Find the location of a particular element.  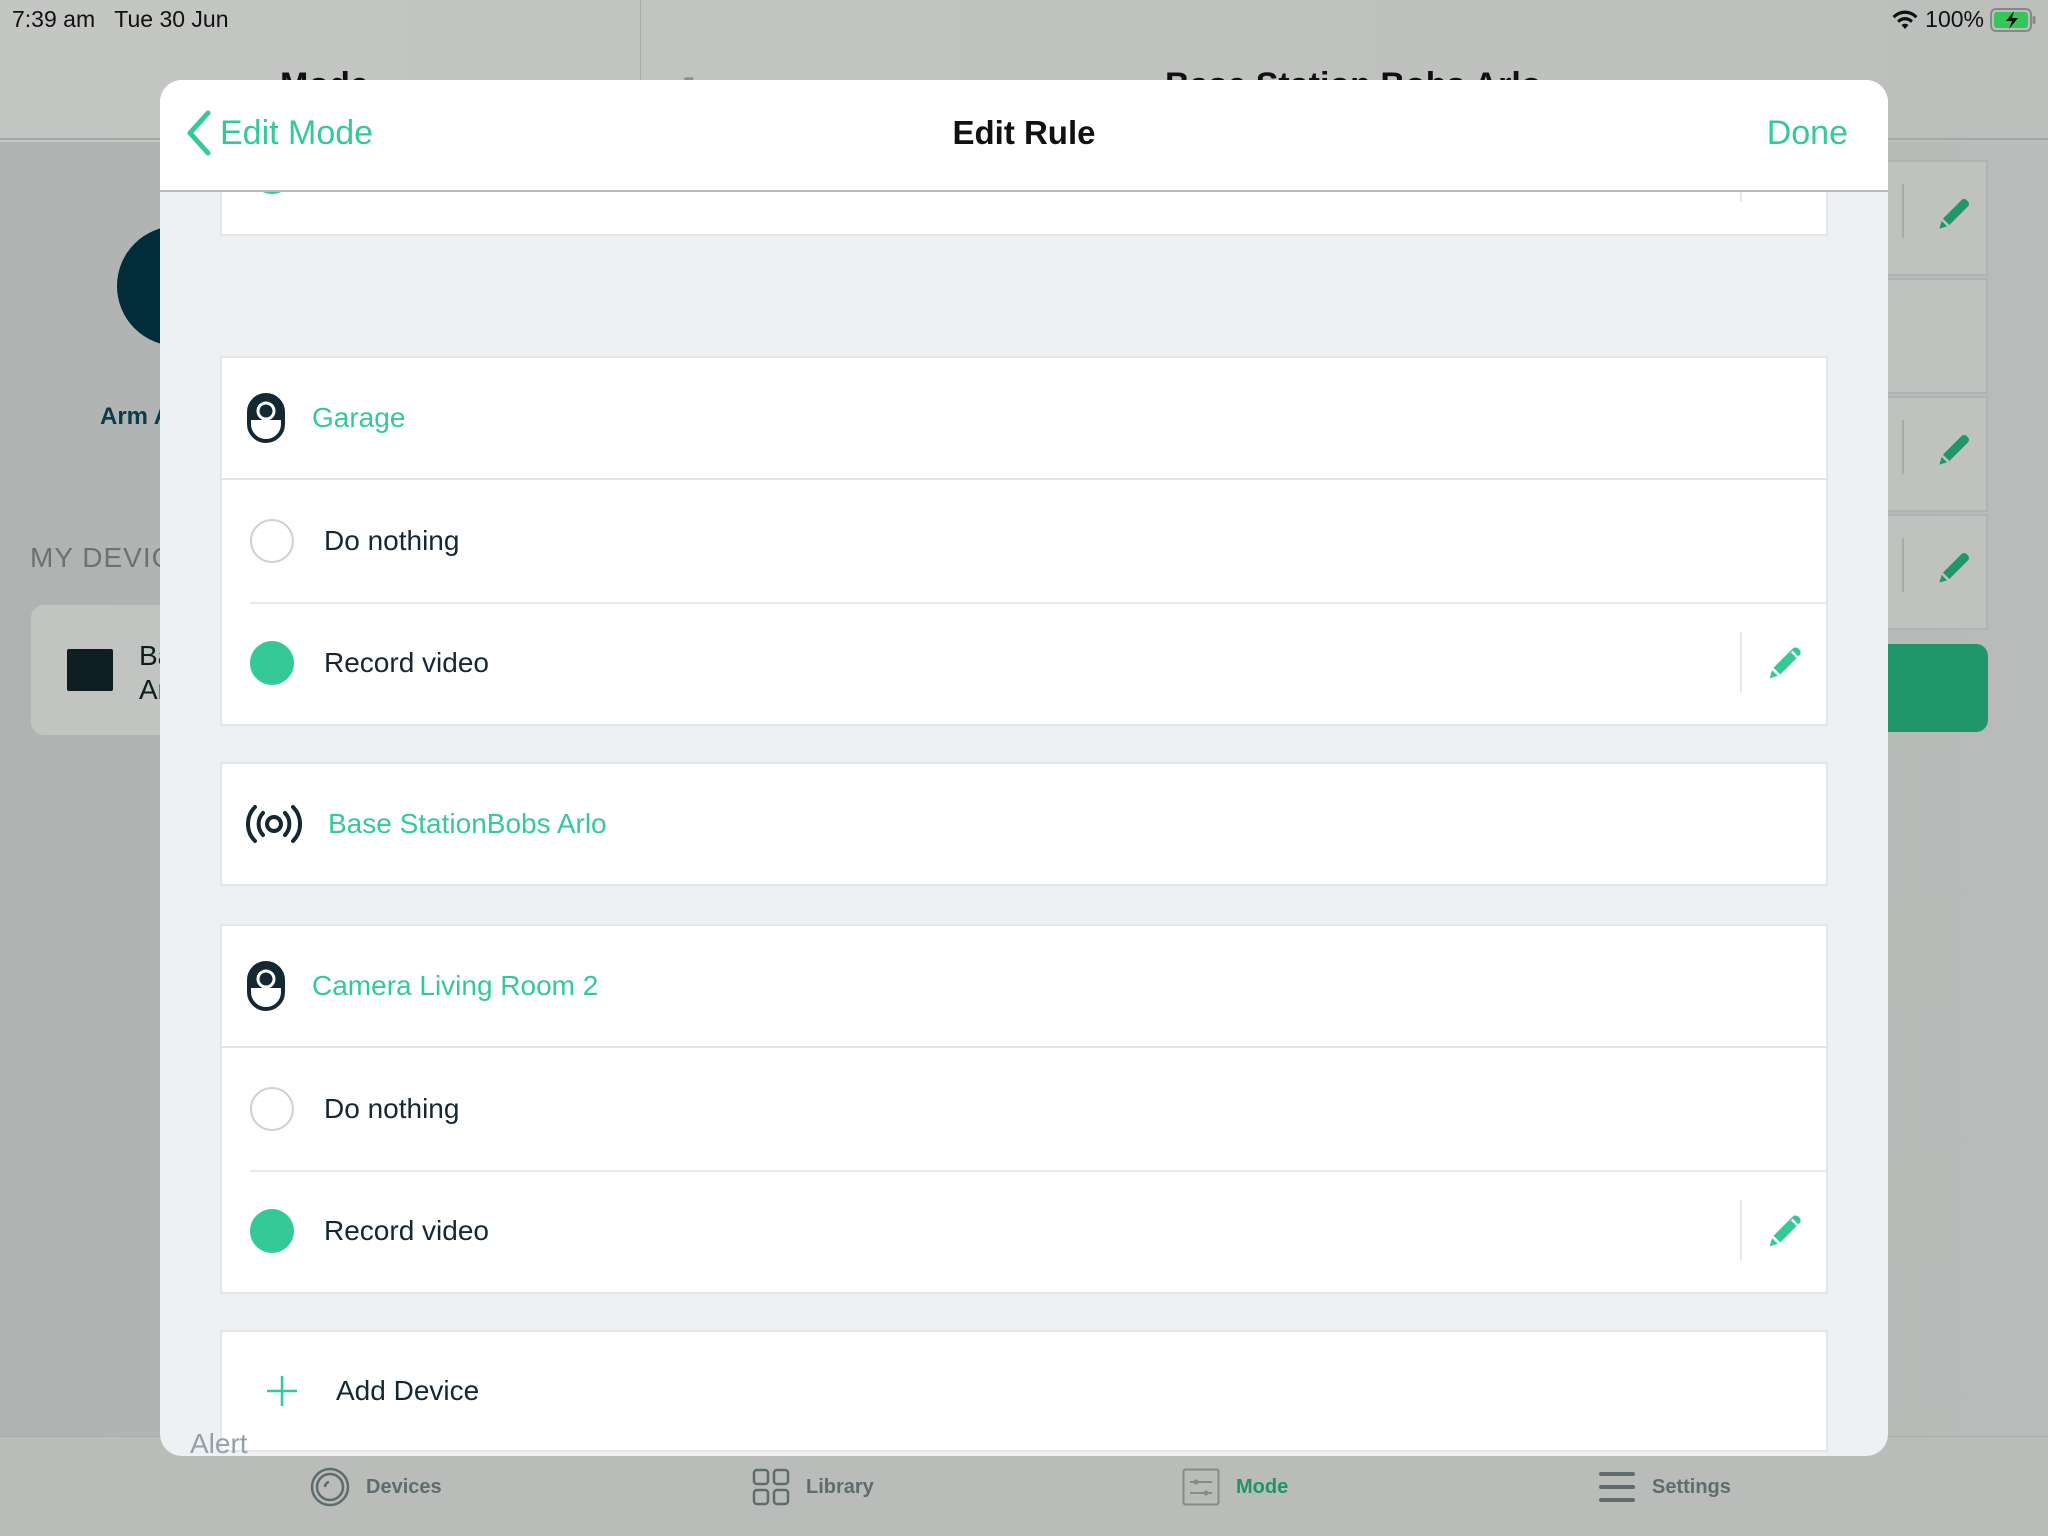

status-date: Tue 30 Jun is located at coordinates (171, 19).